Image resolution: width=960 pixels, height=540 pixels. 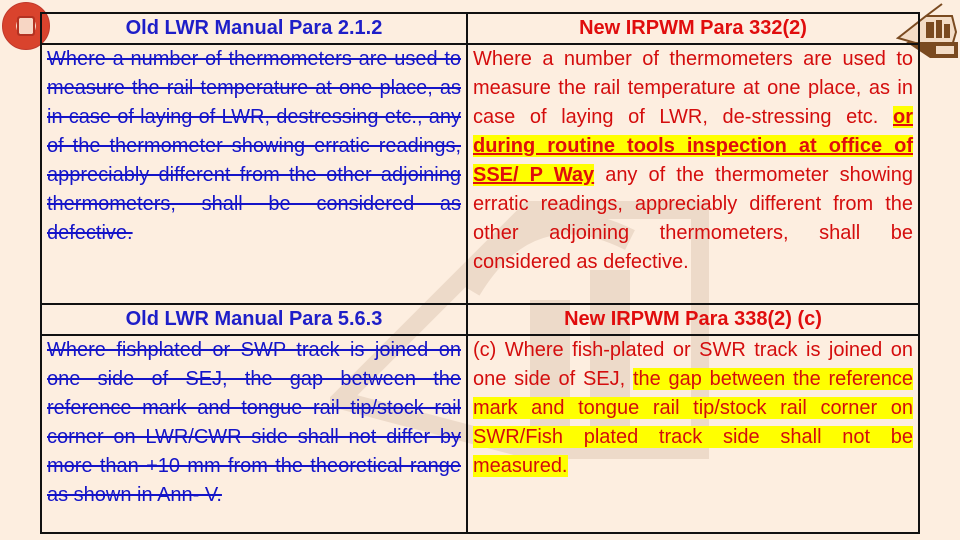 What do you see at coordinates (254, 28) in the screenshot?
I see `old-heading-1: Old LWR Manual Para 2.1.2` at bounding box center [254, 28].